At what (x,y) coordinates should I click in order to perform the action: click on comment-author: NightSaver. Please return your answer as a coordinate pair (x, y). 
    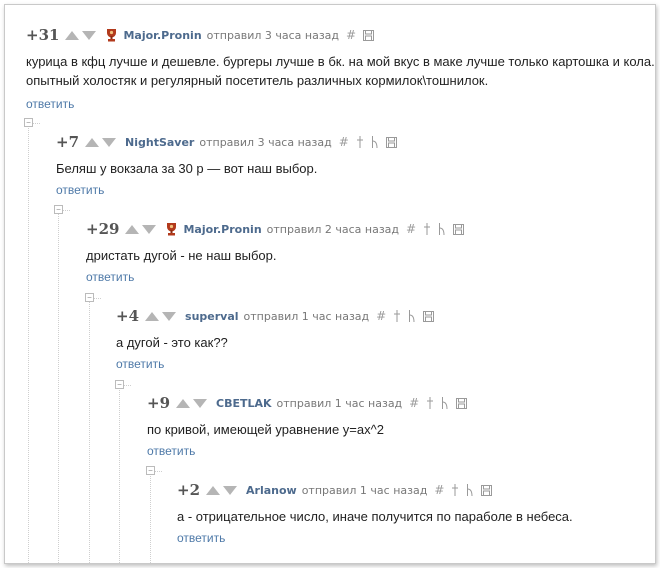
    Looking at the image, I should click on (159, 142).